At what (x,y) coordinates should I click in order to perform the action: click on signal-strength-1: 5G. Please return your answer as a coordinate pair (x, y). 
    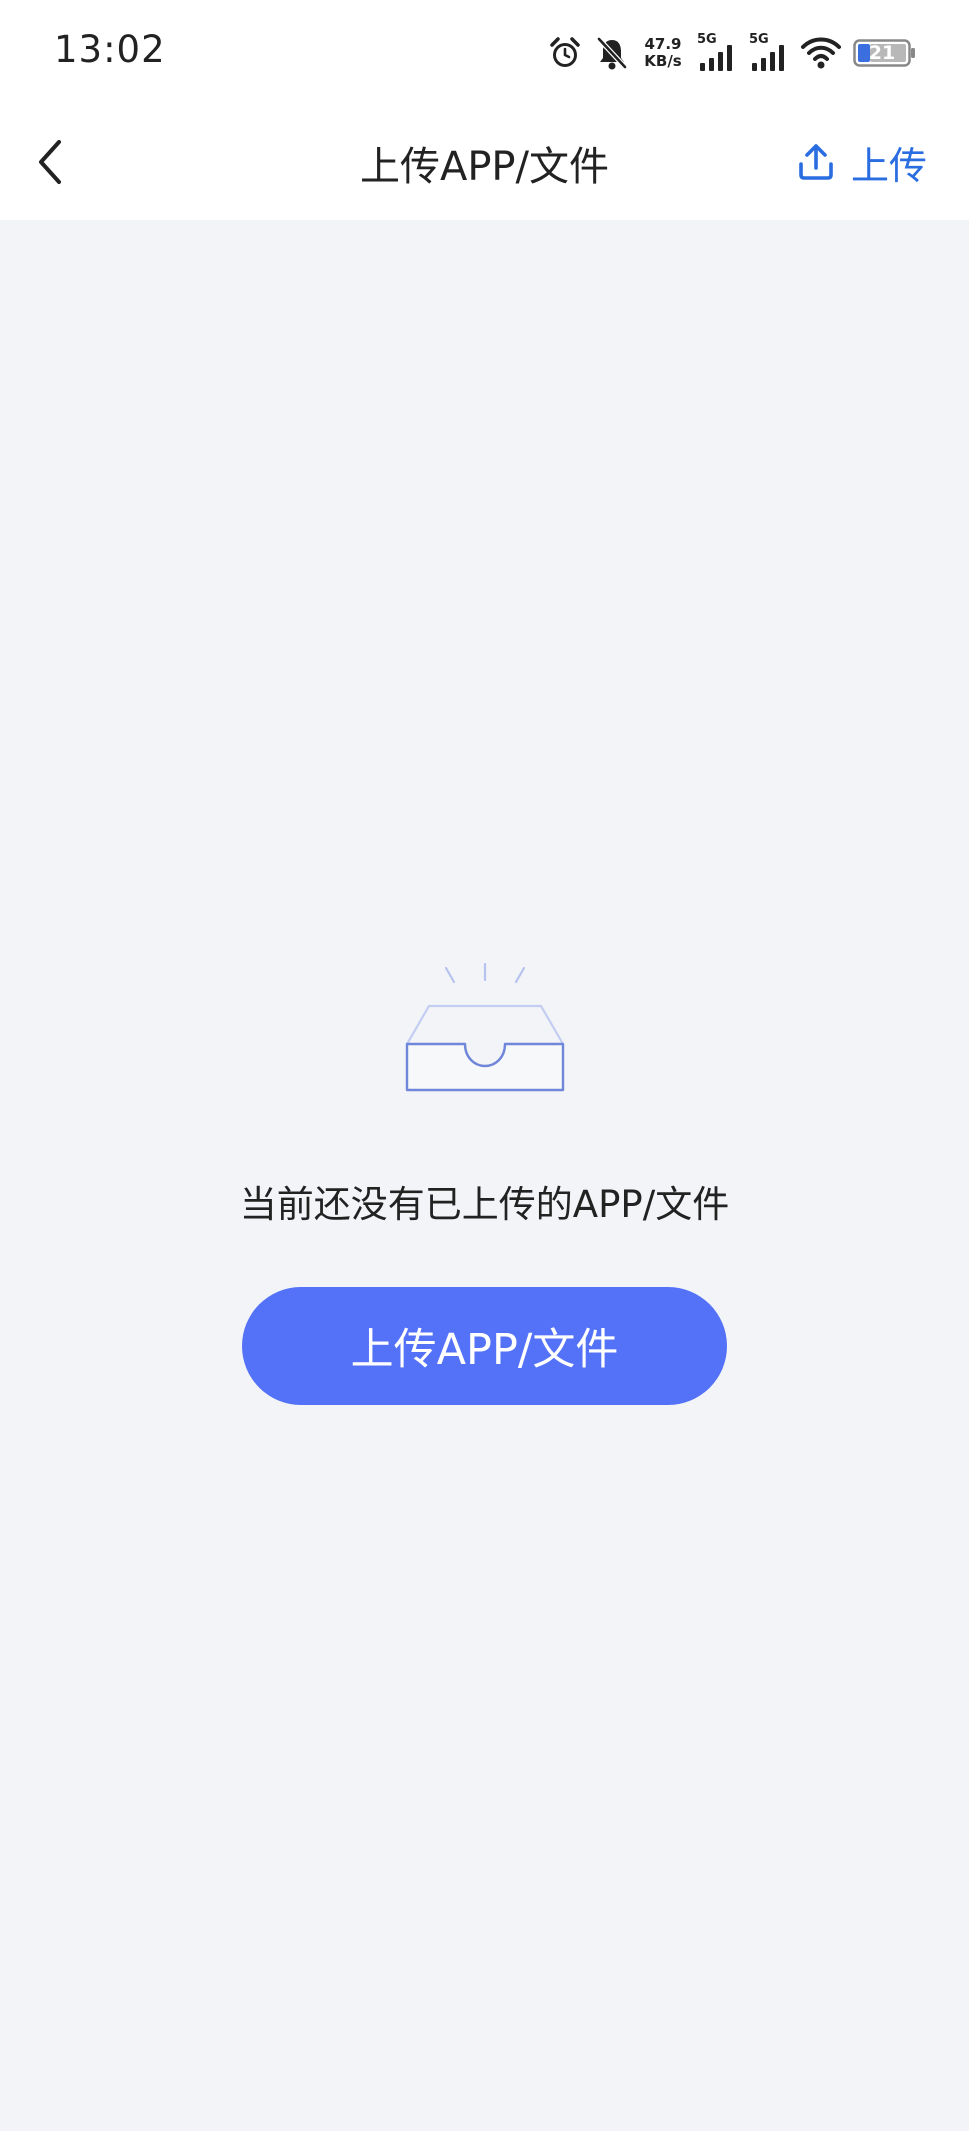
    Looking at the image, I should click on (717, 52).